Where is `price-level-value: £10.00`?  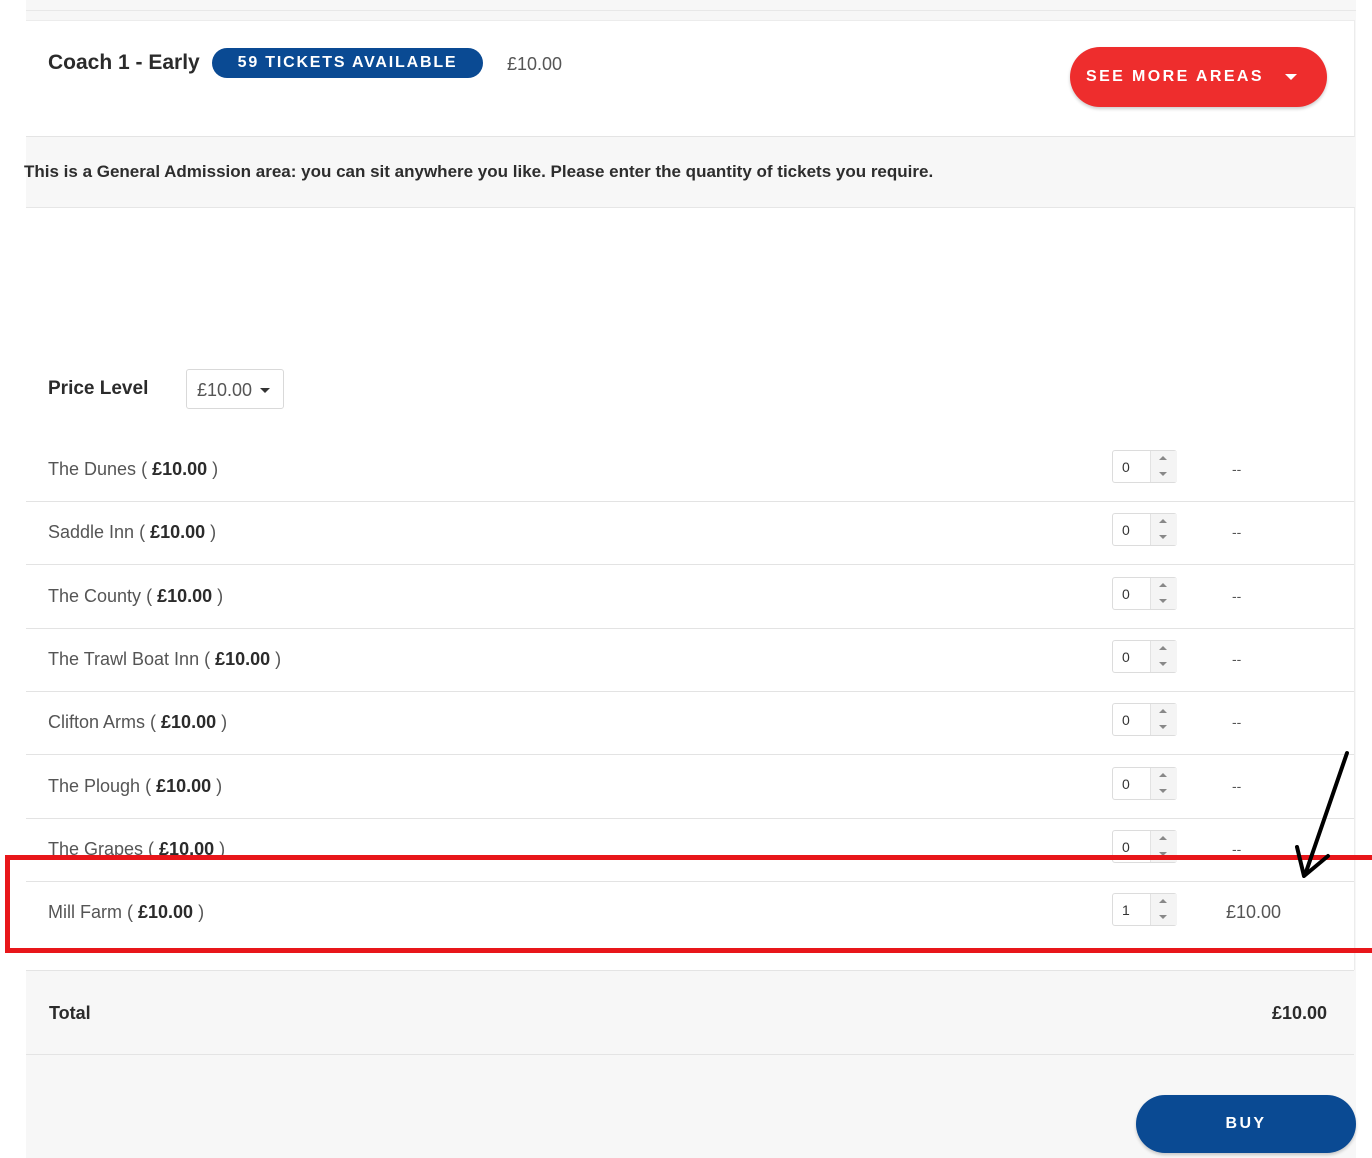 price-level-value: £10.00 is located at coordinates (225, 390).